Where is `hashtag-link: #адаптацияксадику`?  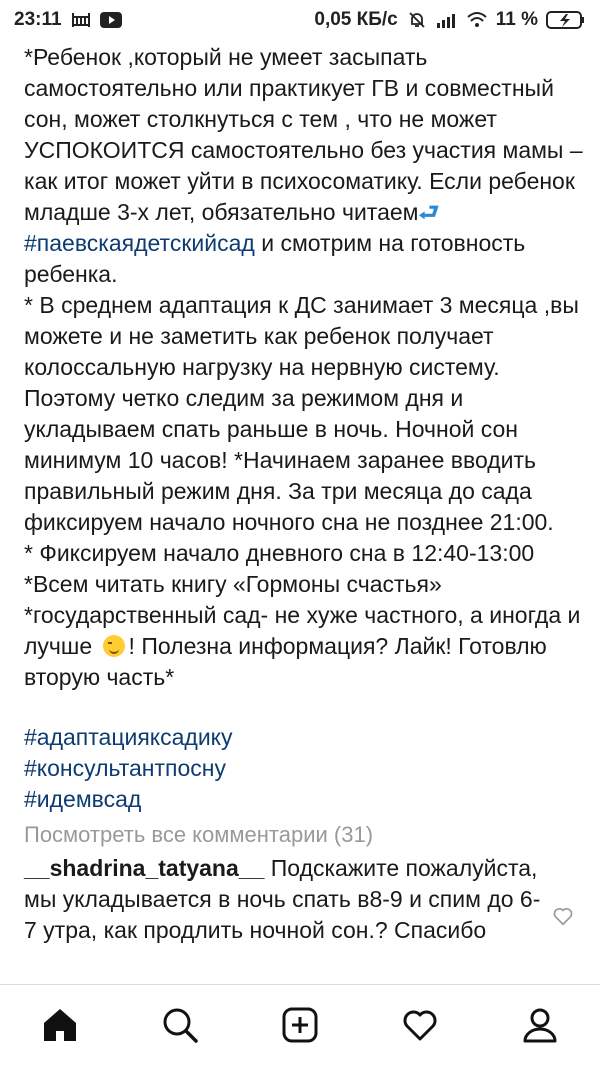 hashtag-link: #адаптацияксадику is located at coordinates (128, 737).